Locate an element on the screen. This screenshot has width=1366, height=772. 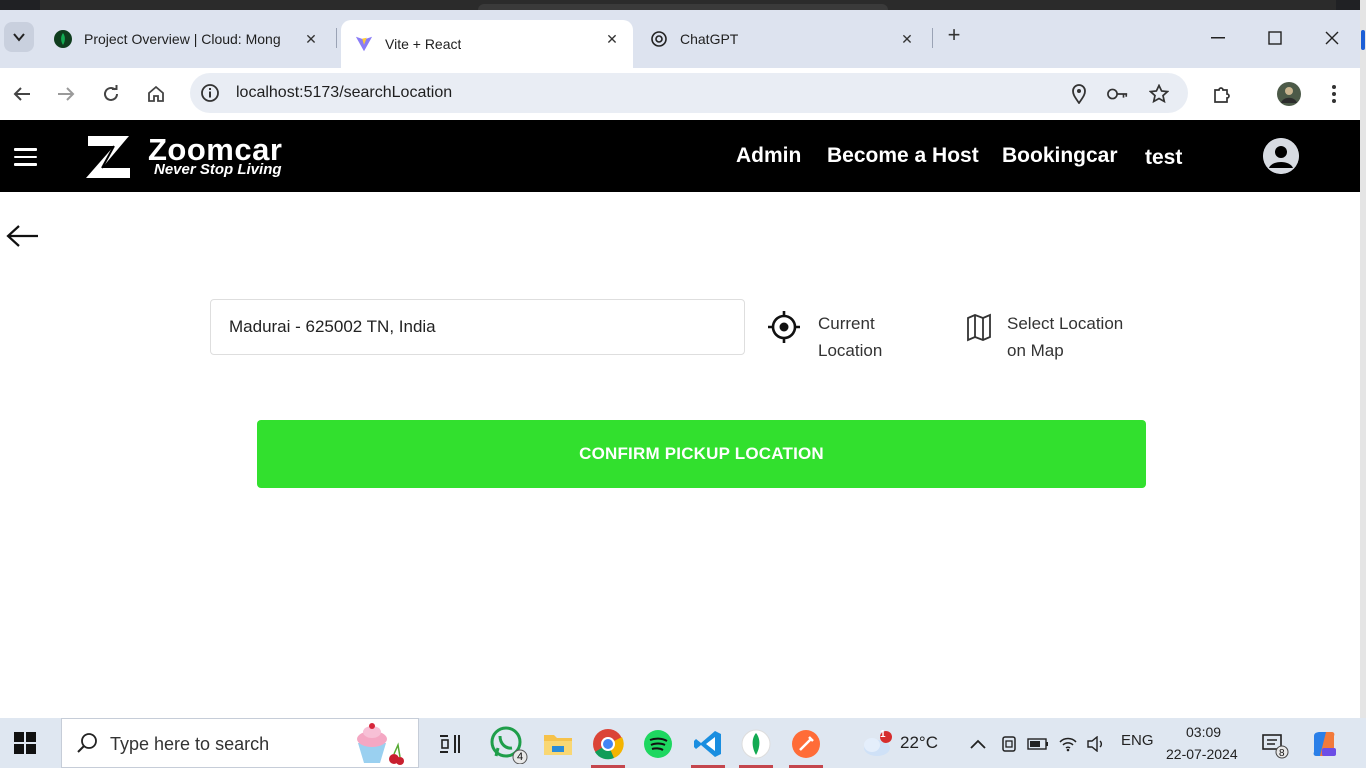
wifi-icon is located at coordinates (1068, 744).